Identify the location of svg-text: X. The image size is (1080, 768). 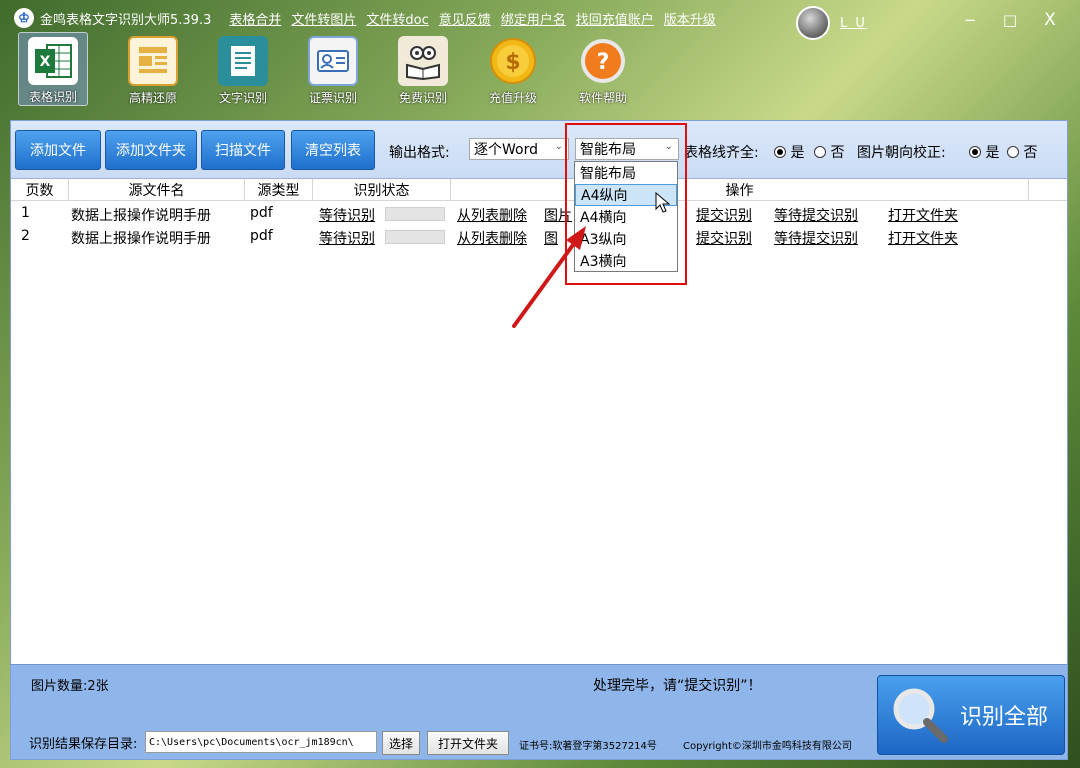
(45, 62).